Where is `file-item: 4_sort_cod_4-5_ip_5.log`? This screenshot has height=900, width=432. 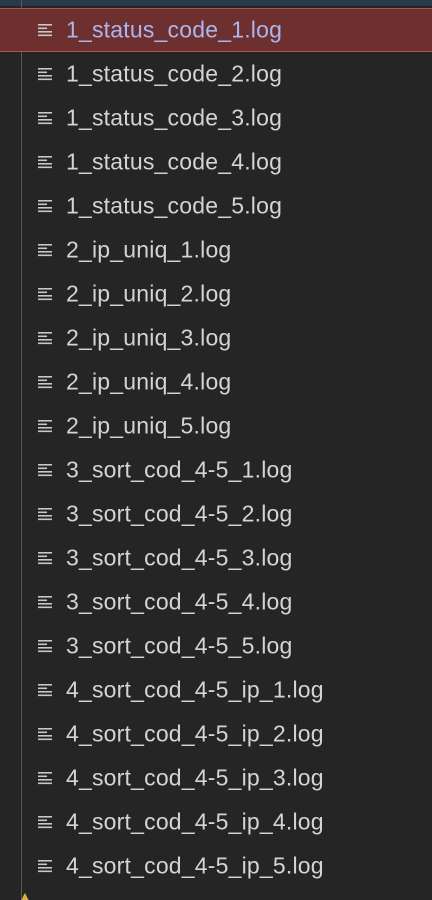
file-item: 4_sort_cod_4-5_ip_5.log is located at coordinates (216, 866).